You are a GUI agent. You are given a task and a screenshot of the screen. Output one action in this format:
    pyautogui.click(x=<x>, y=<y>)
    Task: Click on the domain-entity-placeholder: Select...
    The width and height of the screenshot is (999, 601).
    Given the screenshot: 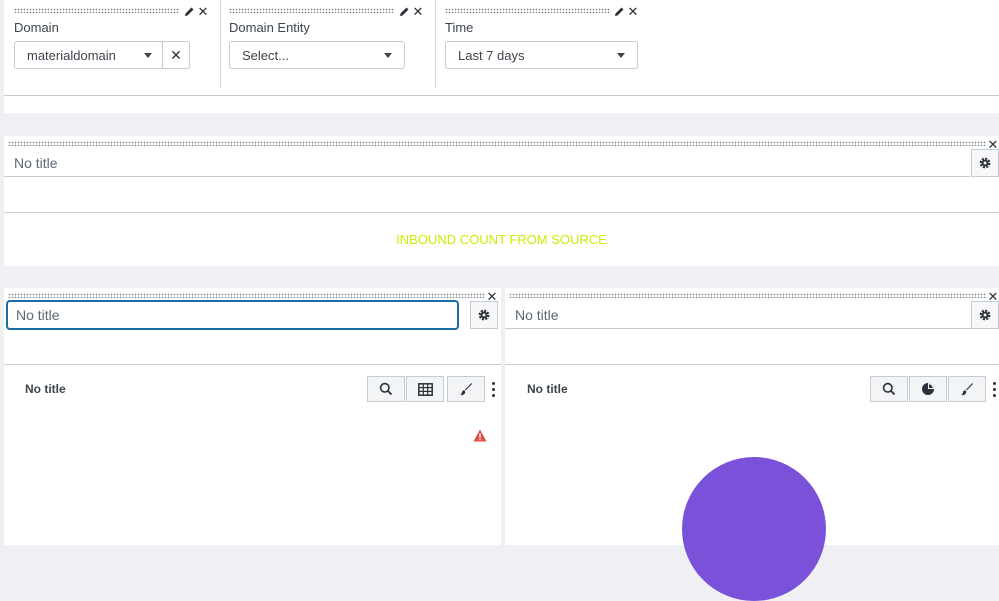 What is the action you would take?
    pyautogui.click(x=265, y=55)
    